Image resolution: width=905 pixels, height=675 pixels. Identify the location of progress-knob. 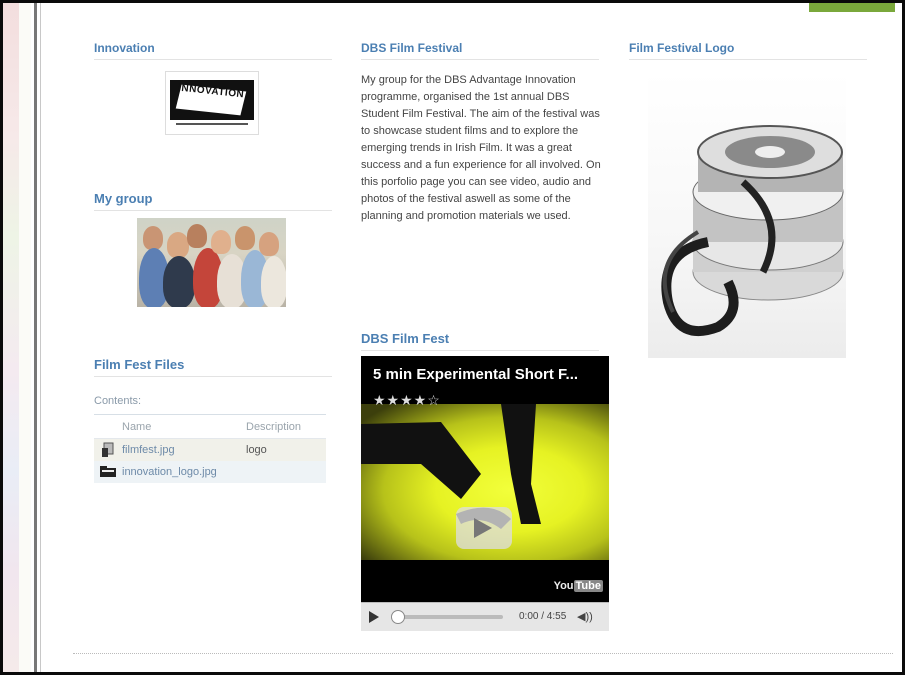
(398, 617).